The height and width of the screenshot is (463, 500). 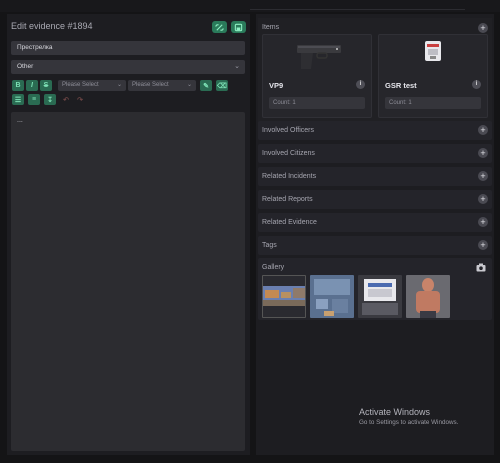 I want to click on item-name: GSR test, so click(x=401, y=85).